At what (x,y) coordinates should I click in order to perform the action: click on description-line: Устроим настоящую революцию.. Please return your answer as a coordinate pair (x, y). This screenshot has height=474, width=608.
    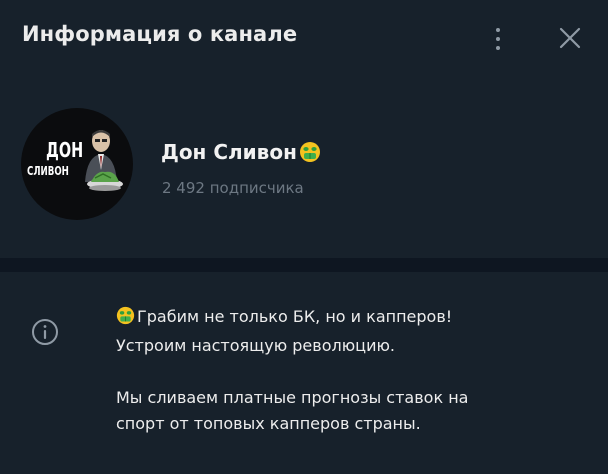
    Looking at the image, I should click on (256, 345).